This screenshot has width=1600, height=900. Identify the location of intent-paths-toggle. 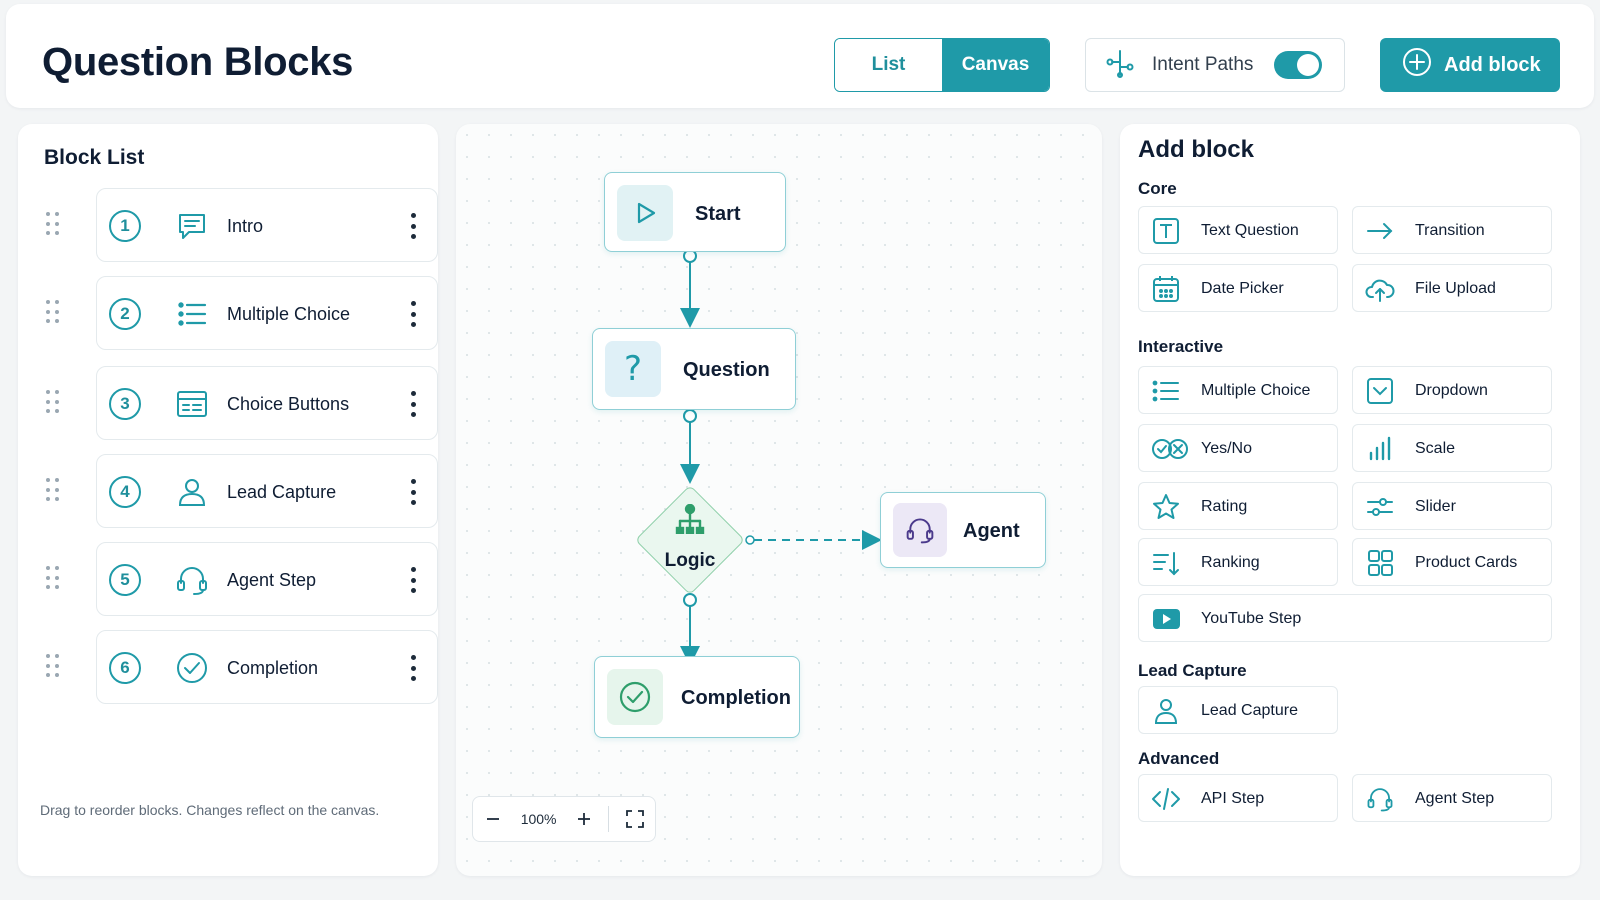
(1298, 65).